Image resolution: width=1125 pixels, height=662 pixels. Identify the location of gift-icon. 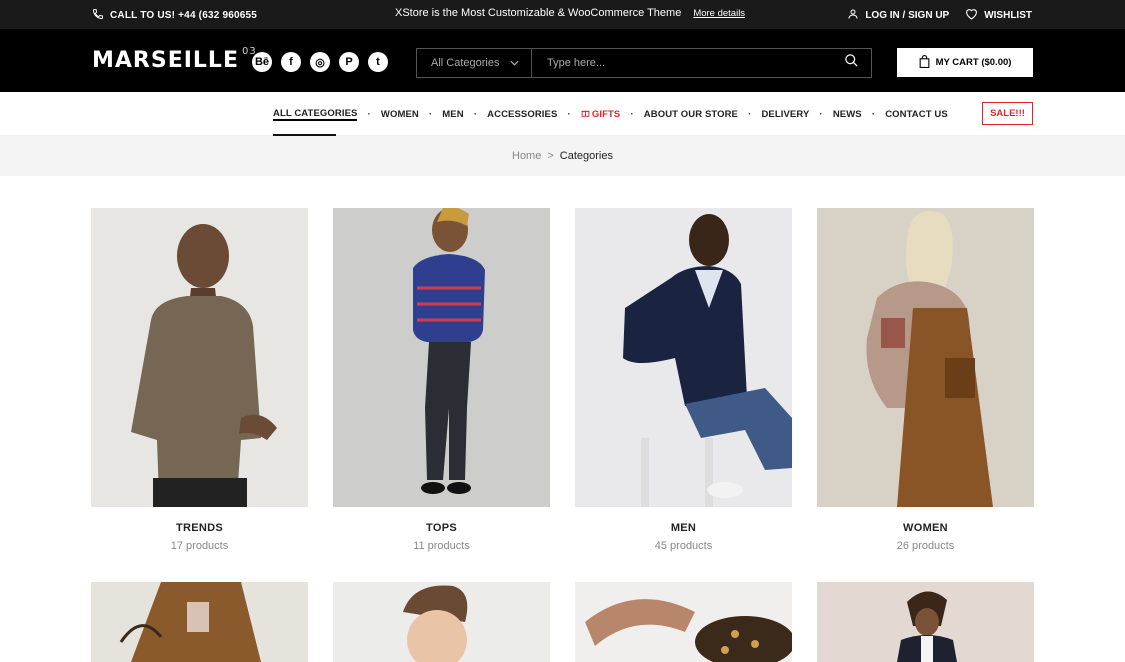
(585, 114).